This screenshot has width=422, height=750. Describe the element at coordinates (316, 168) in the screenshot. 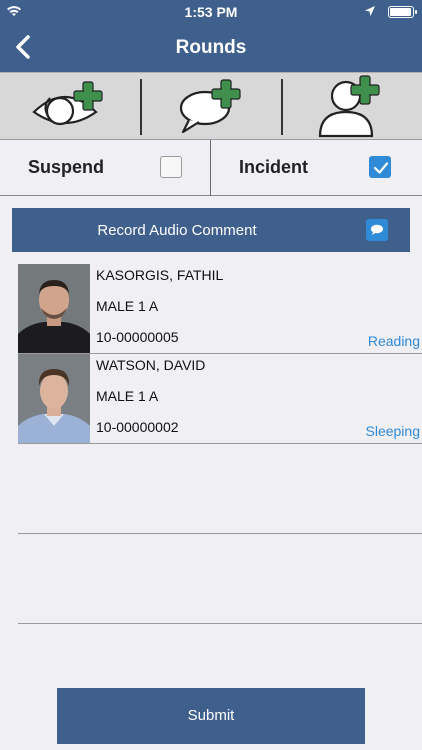

I see `incident-option: Incident` at that location.